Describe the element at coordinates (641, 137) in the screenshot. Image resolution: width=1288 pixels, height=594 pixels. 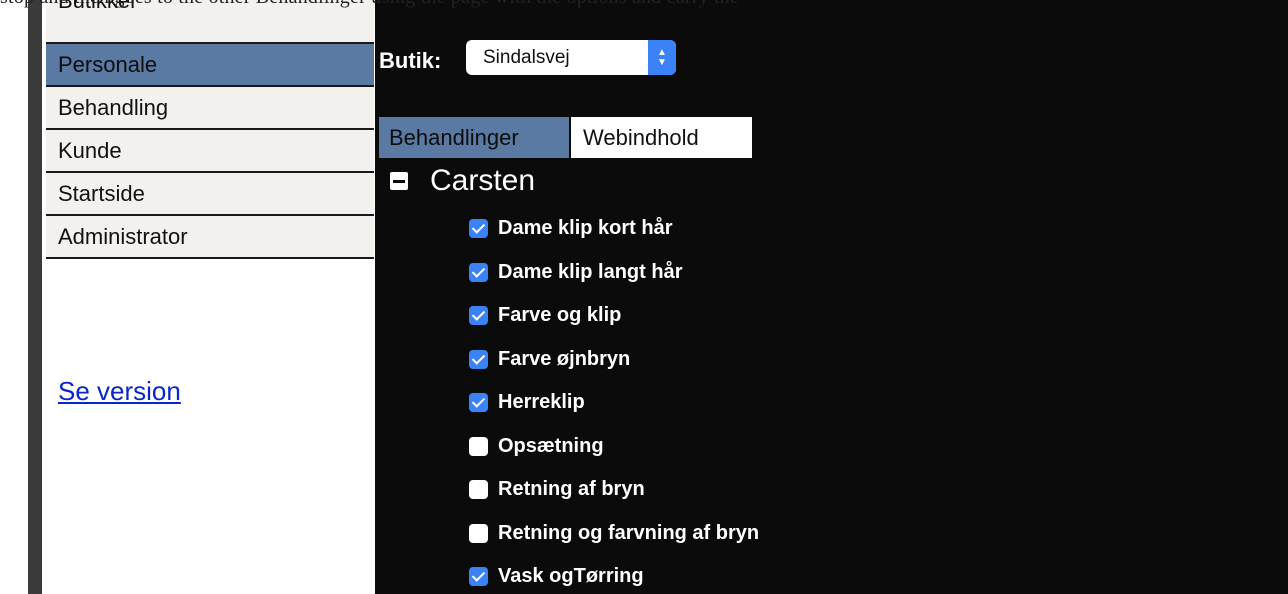
I see `tab-label: Webindhold` at that location.